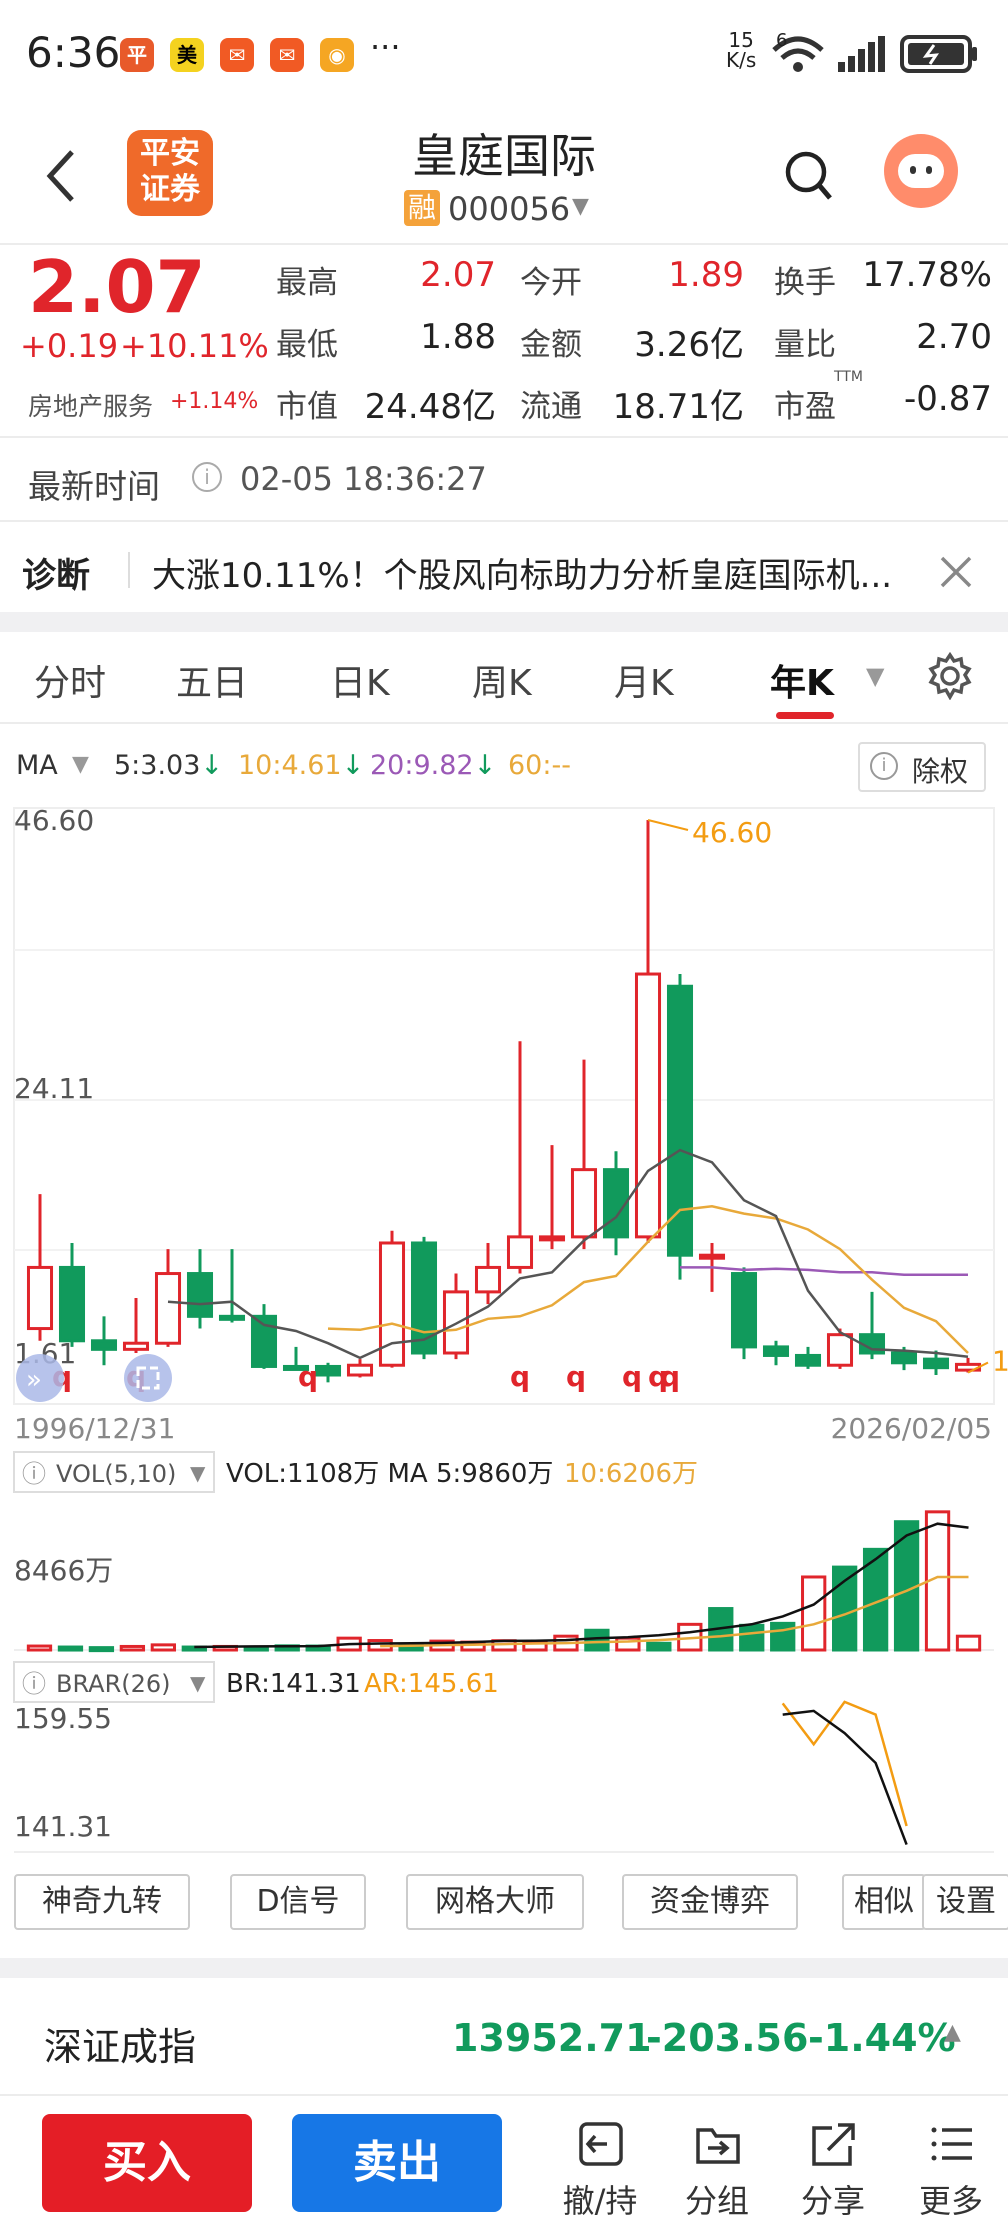 This screenshot has height=2232, width=1008. What do you see at coordinates (848, 377) in the screenshot?
I see `ttm-label: TTM` at bounding box center [848, 377].